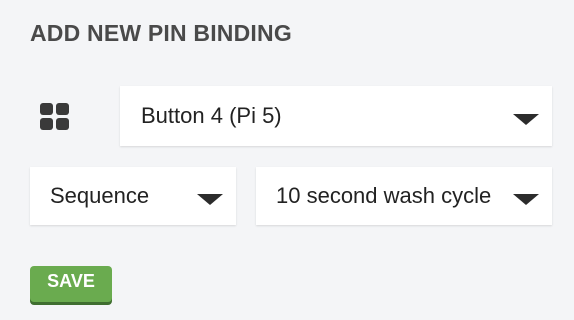  I want to click on save-button: SAVE, so click(71, 284).